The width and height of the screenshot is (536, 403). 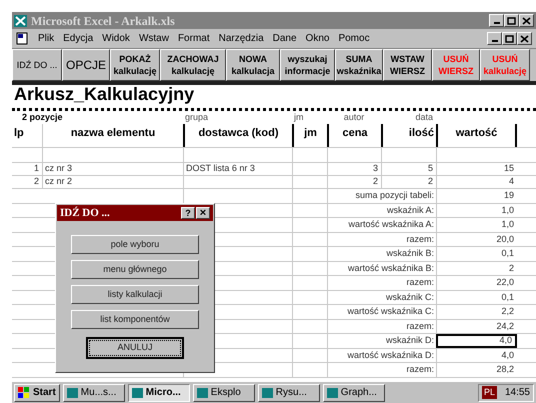 What do you see at coordinates (103, 21) in the screenshot?
I see `window-title: Microsoft Excel - Arkalk.xls` at bounding box center [103, 21].